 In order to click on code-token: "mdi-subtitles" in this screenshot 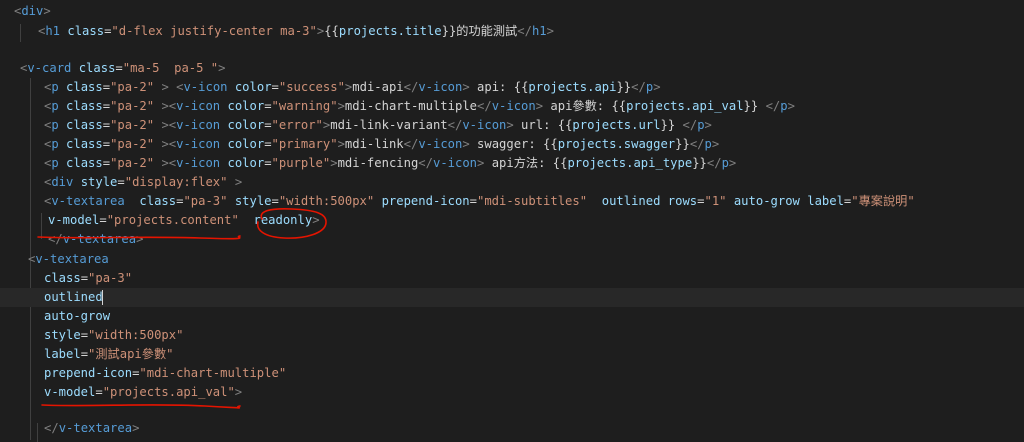, I will do `click(532, 201)`.